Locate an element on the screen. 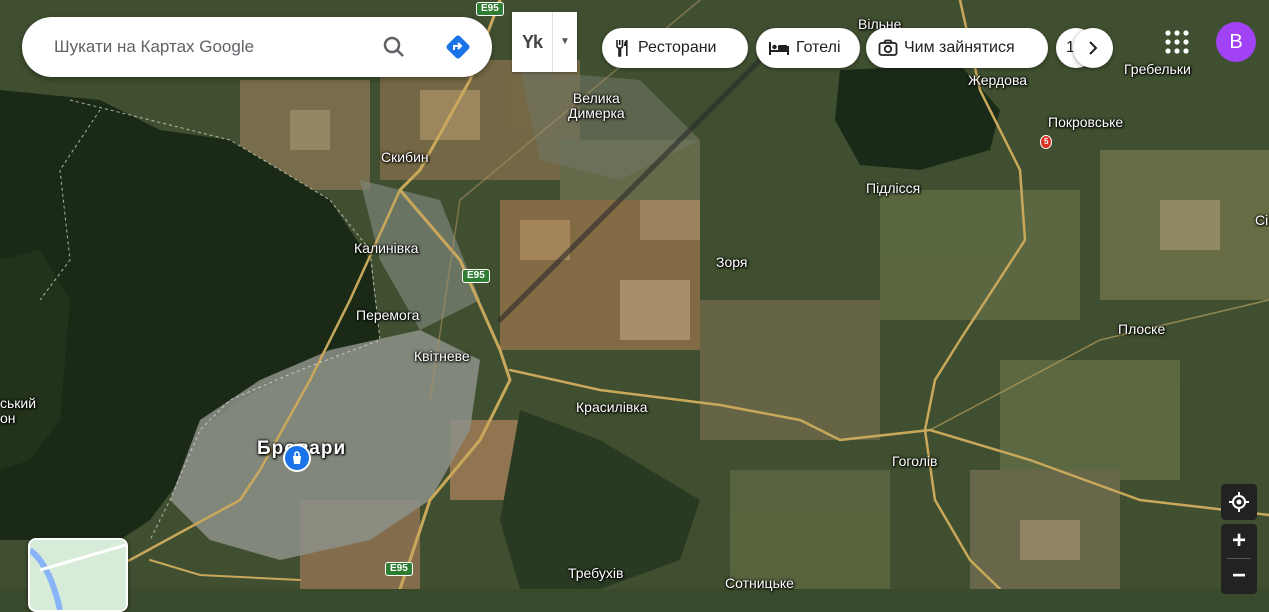  hotel-icon is located at coordinates (779, 48).